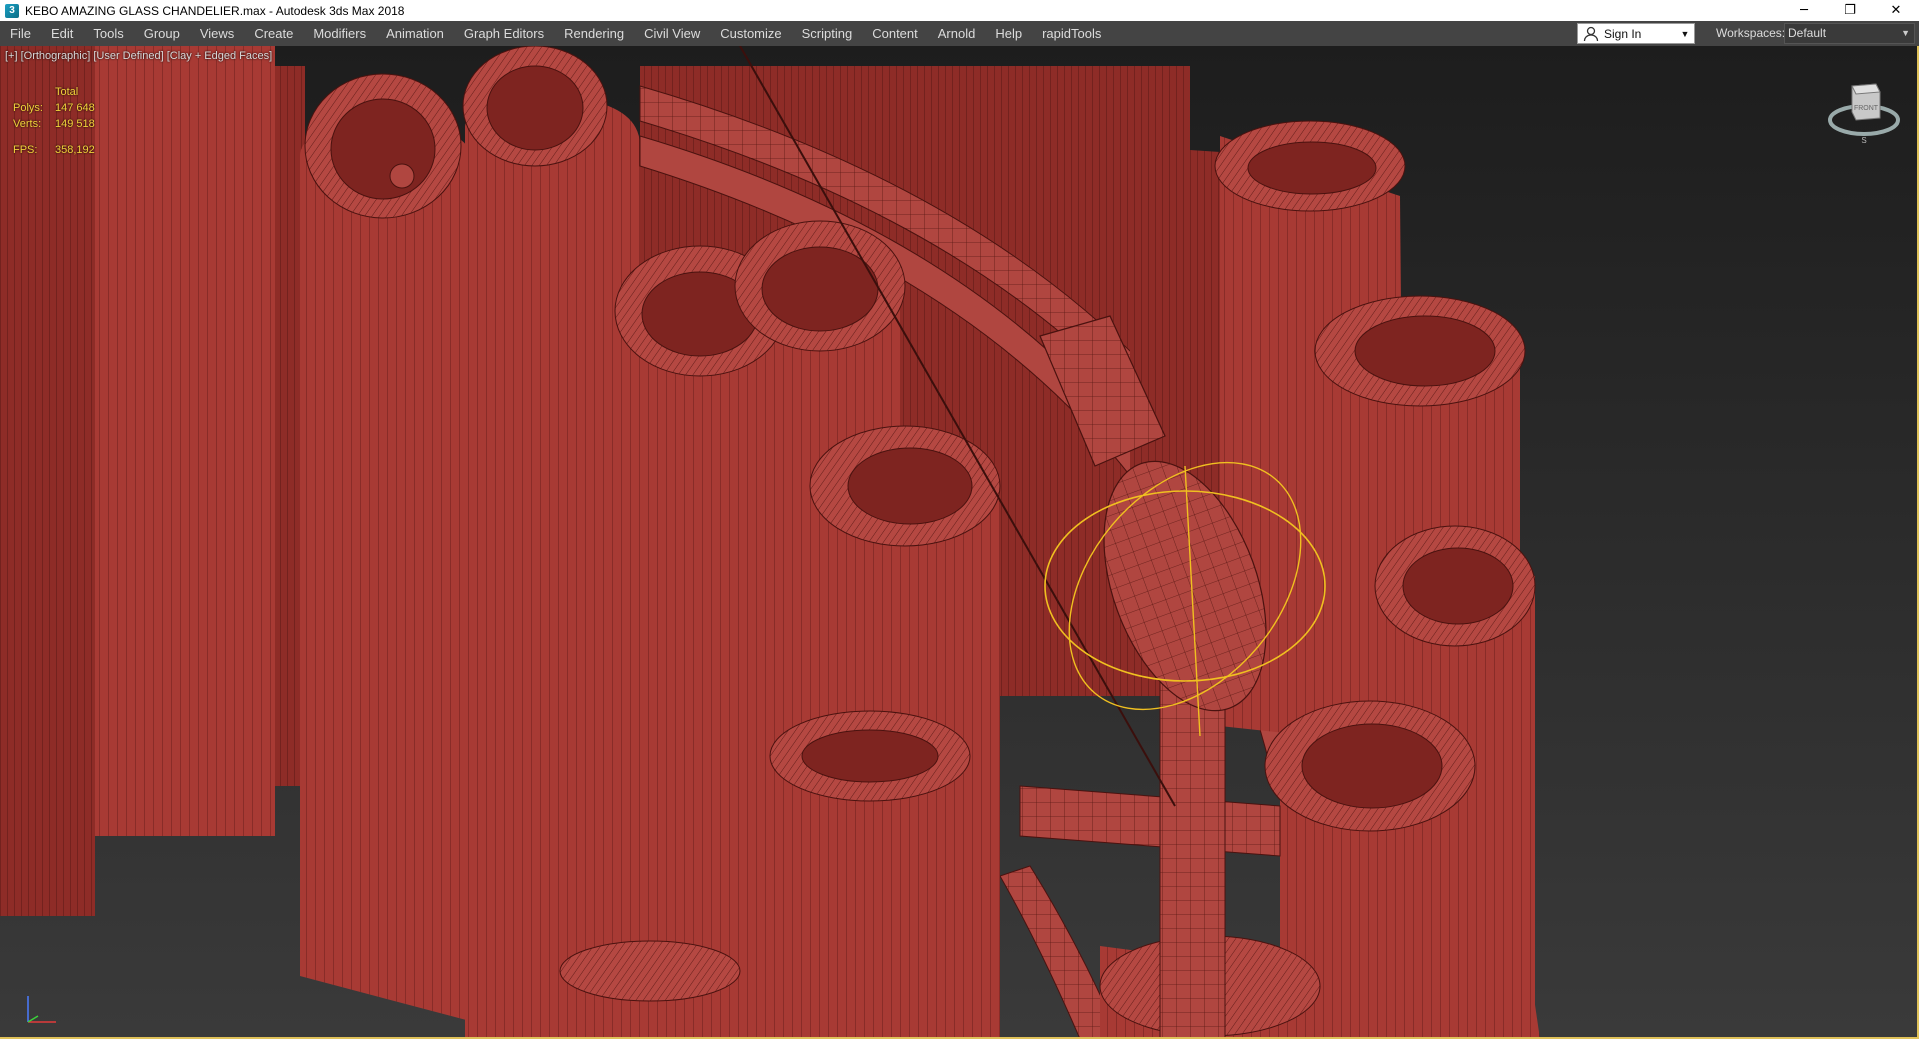 The height and width of the screenshot is (1039, 1919). What do you see at coordinates (1849, 33) in the screenshot?
I see `workspaces-dropdown: Default ▼` at bounding box center [1849, 33].